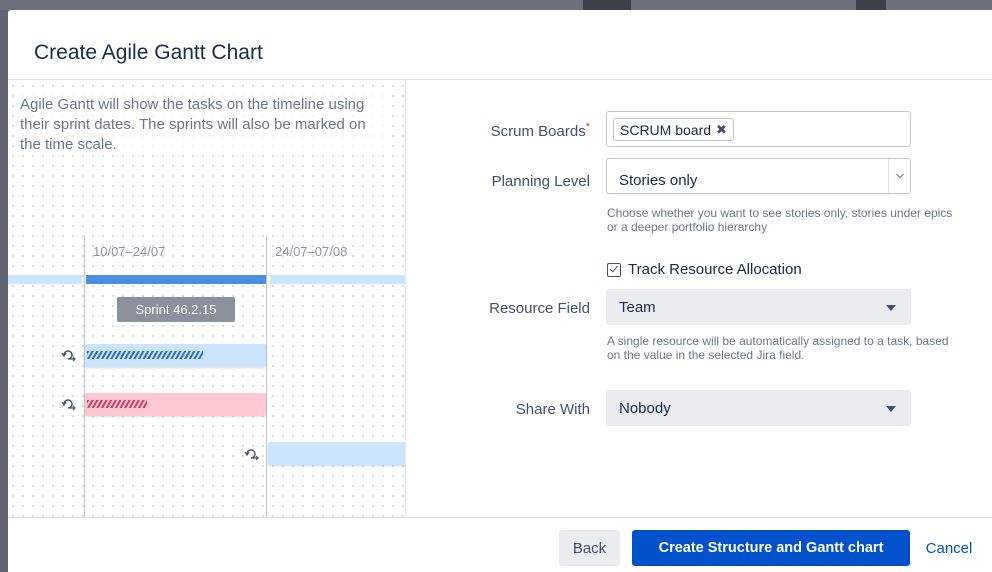 This screenshot has height=572, width=992. I want to click on create-structure-gantt-button: Create Structure and Gantt chart, so click(771, 548).